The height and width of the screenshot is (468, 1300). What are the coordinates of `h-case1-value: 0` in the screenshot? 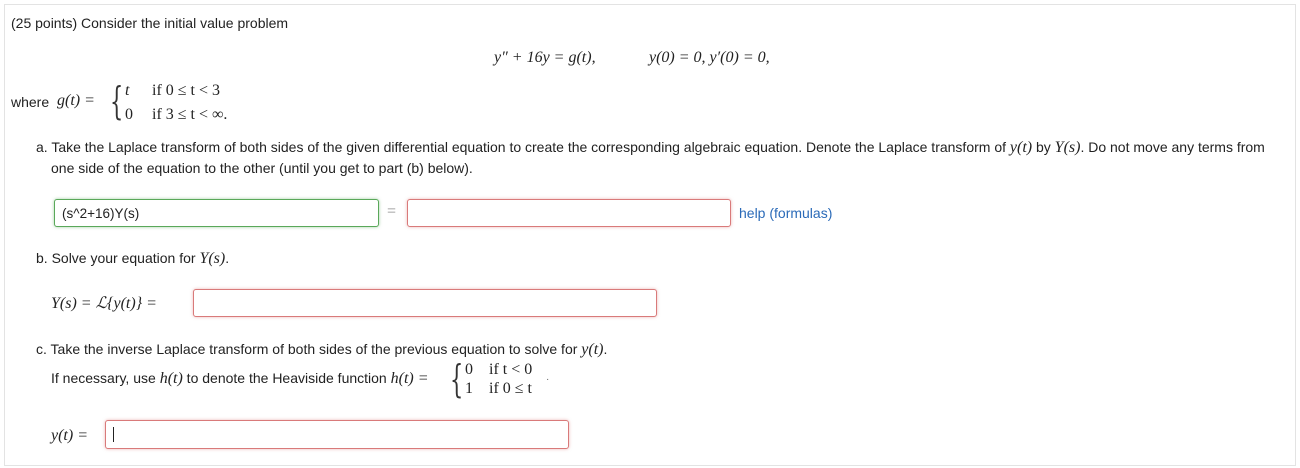 It's located at (469, 369).